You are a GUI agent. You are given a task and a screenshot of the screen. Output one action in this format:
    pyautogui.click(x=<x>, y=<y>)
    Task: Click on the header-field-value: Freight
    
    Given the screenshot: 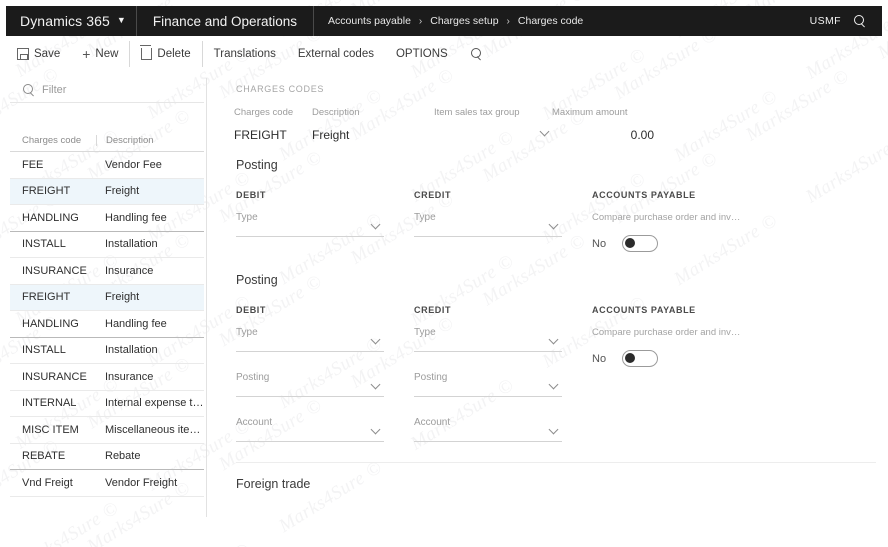 What is the action you would take?
    pyautogui.click(x=373, y=135)
    